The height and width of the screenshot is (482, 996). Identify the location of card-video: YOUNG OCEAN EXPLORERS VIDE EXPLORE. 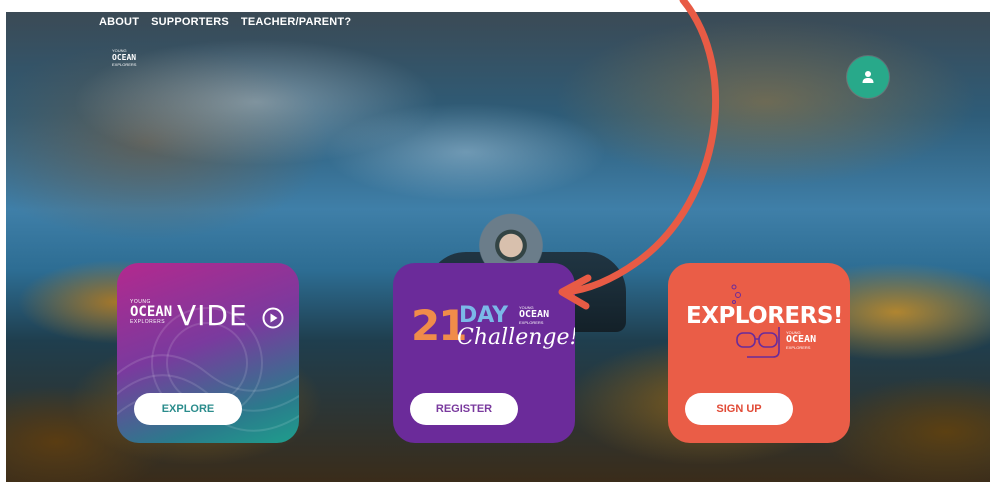
(208, 353).